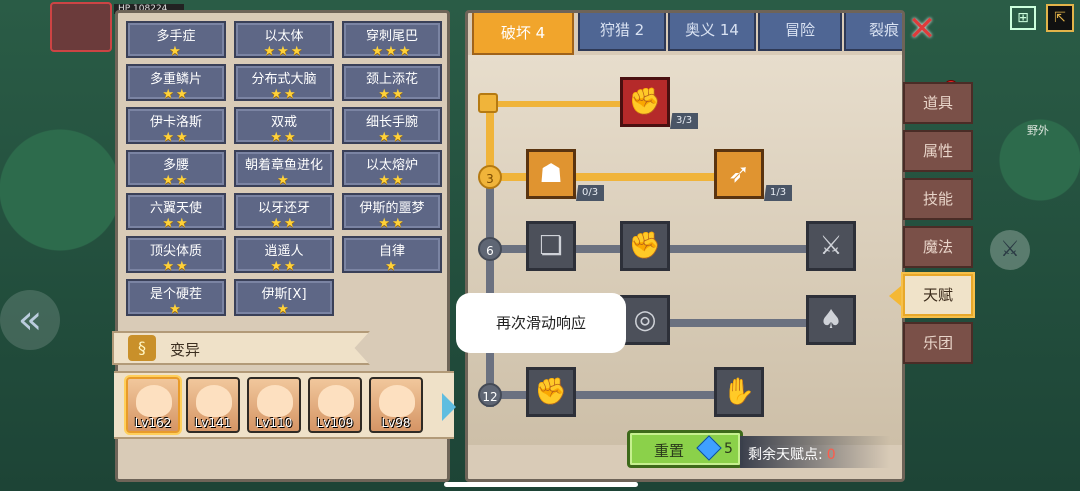 Image resolution: width=1080 pixels, height=491 pixels. Describe the element at coordinates (284, 251) in the screenshot. I see `trait-name: 逍遥人` at that location.